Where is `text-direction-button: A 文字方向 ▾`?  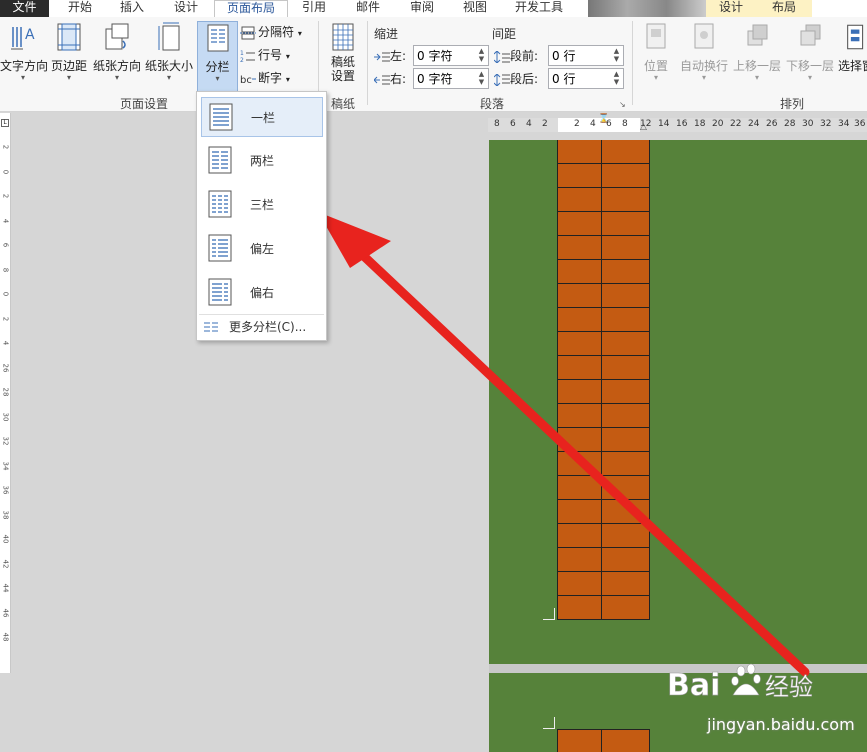
text-direction-button: A 文字方向 ▾ is located at coordinates (24, 61).